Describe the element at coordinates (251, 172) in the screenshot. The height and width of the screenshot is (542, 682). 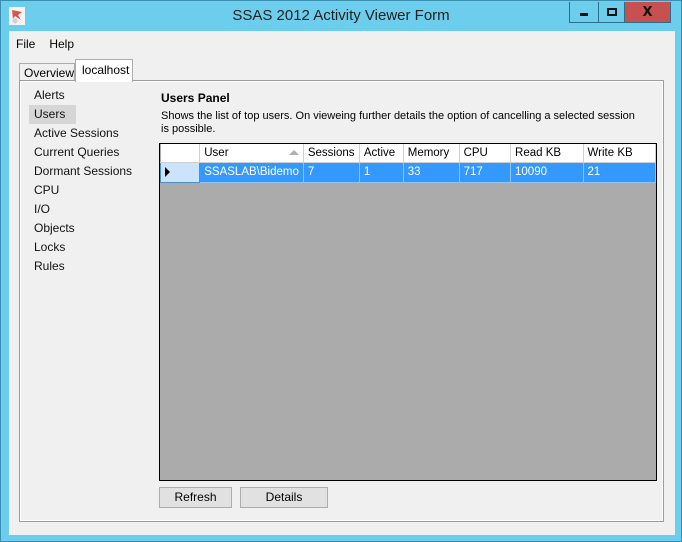
I see `cell-user: SSASLAB\Bidemo` at that location.